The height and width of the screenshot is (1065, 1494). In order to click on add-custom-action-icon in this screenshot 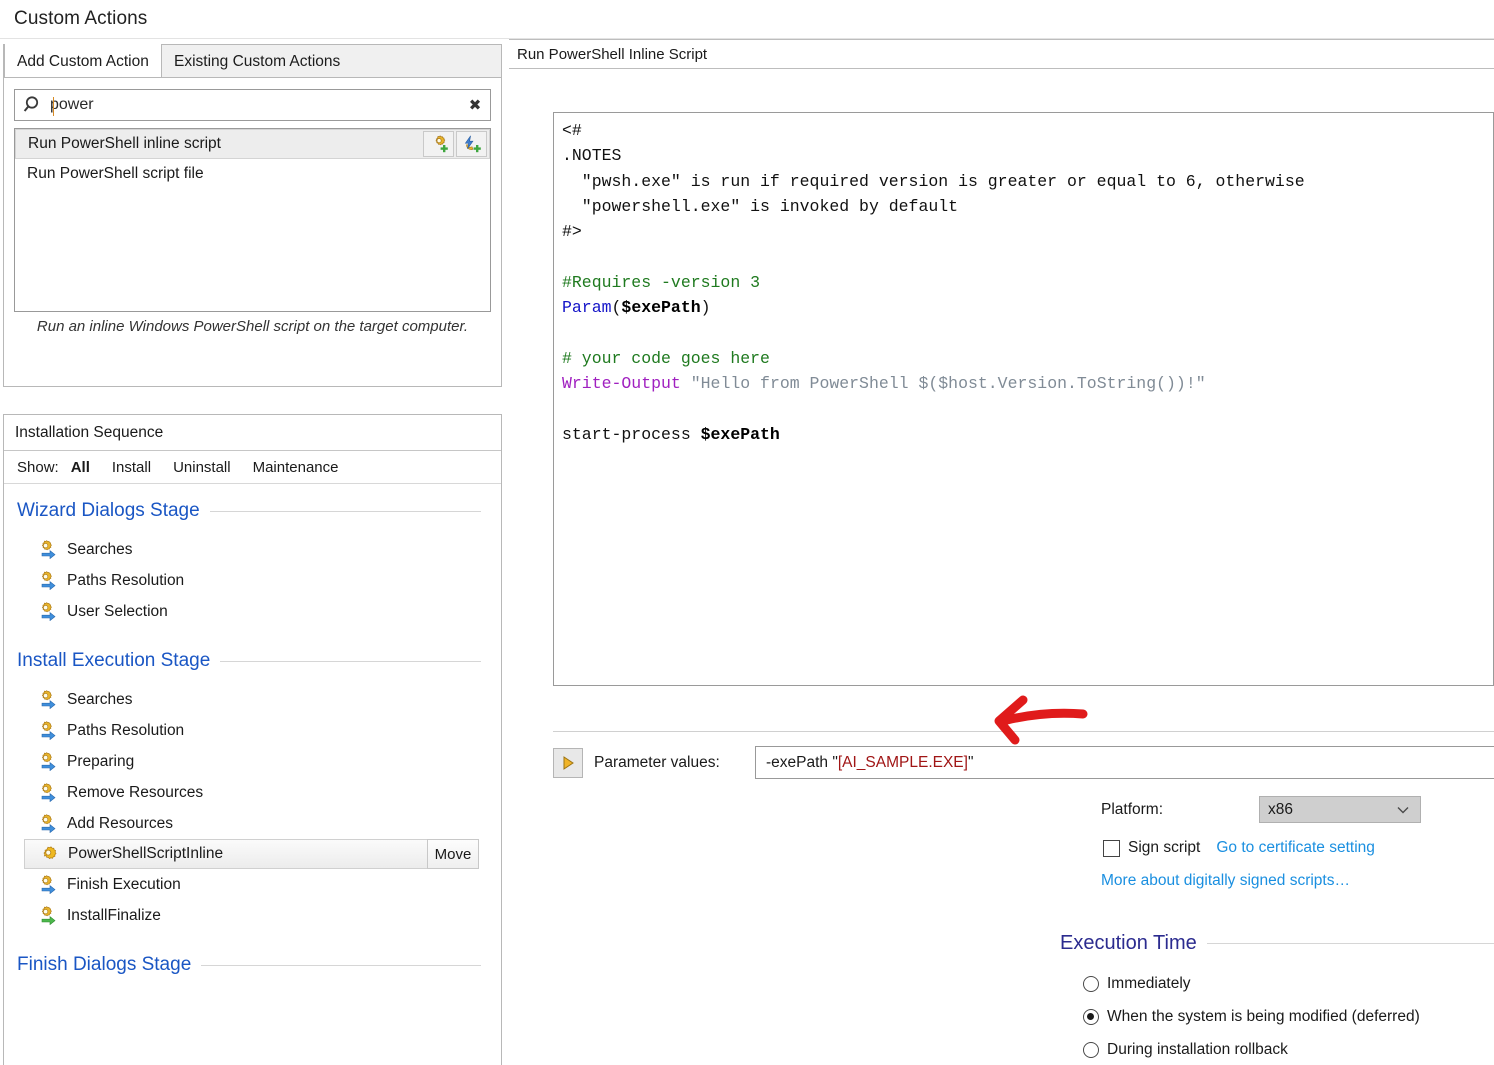, I will do `click(438, 144)`.